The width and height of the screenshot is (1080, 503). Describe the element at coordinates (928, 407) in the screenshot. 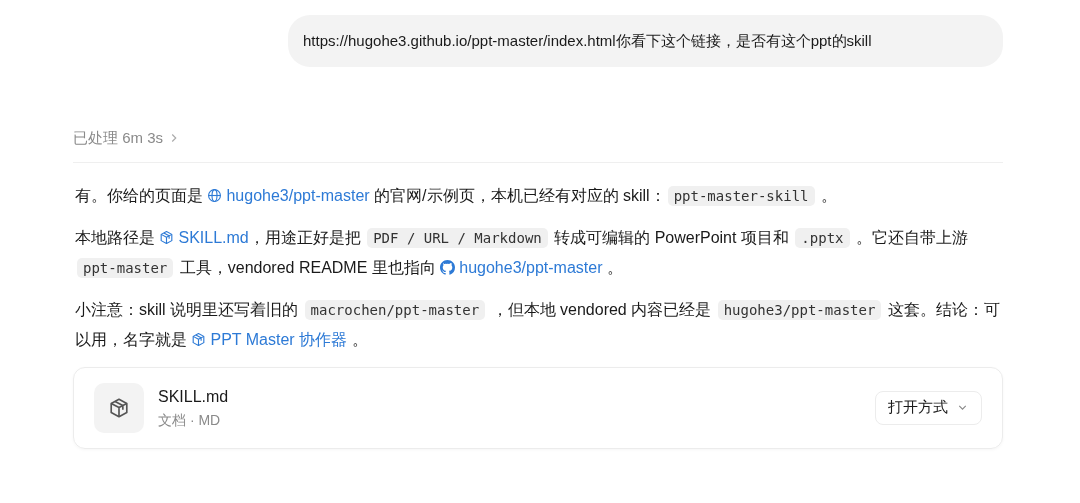

I see `open-with-button: 打开方式` at that location.